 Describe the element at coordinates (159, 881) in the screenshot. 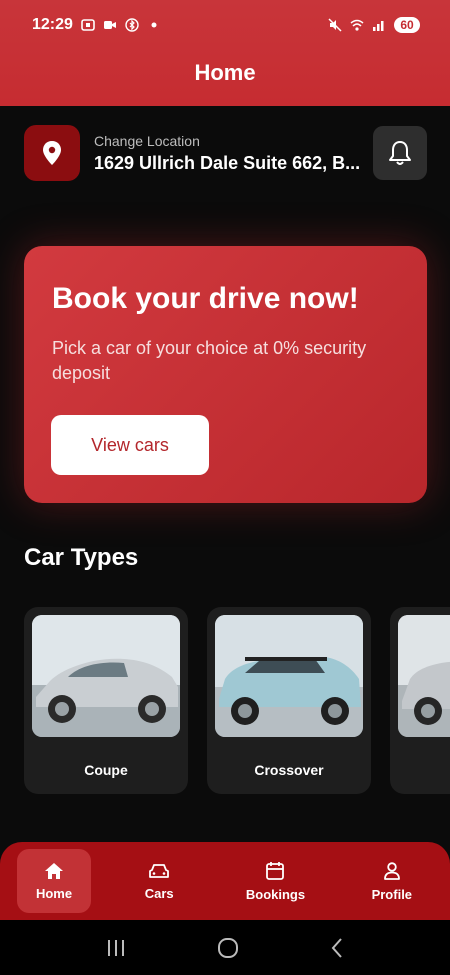

I see `nav-item-cars: Cars` at that location.